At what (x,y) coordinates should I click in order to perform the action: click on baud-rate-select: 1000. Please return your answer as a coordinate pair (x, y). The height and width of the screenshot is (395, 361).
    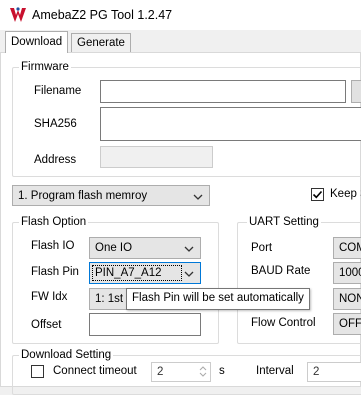
    Looking at the image, I should click on (347, 273).